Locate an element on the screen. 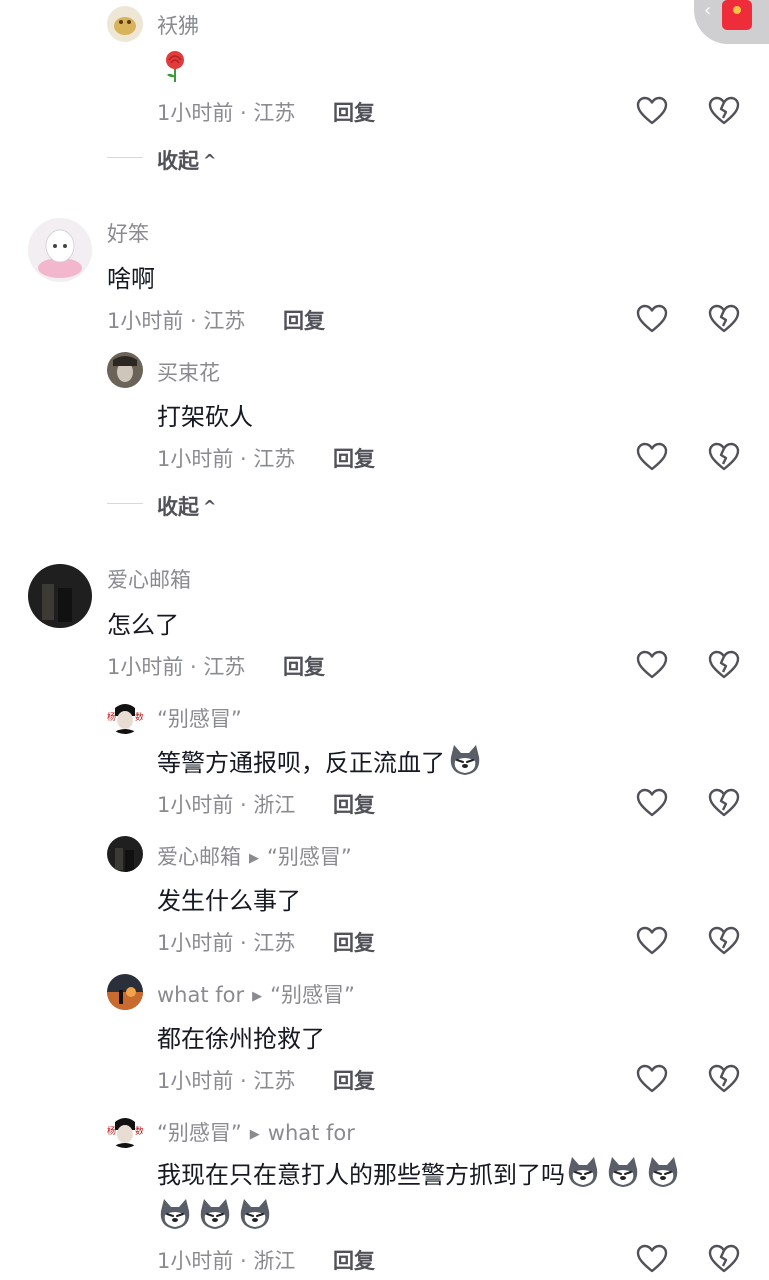  reply-author: what for is located at coordinates (200, 995).